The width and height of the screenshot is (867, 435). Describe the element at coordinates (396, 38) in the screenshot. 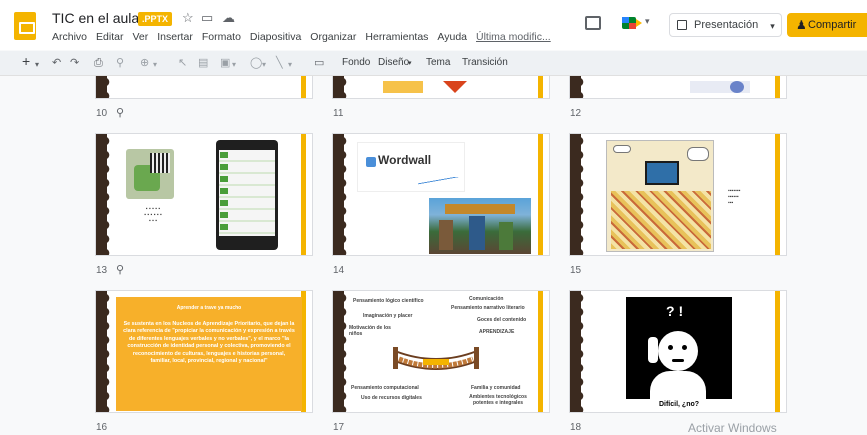

I see `menu-herramientas: Herramientas` at that location.